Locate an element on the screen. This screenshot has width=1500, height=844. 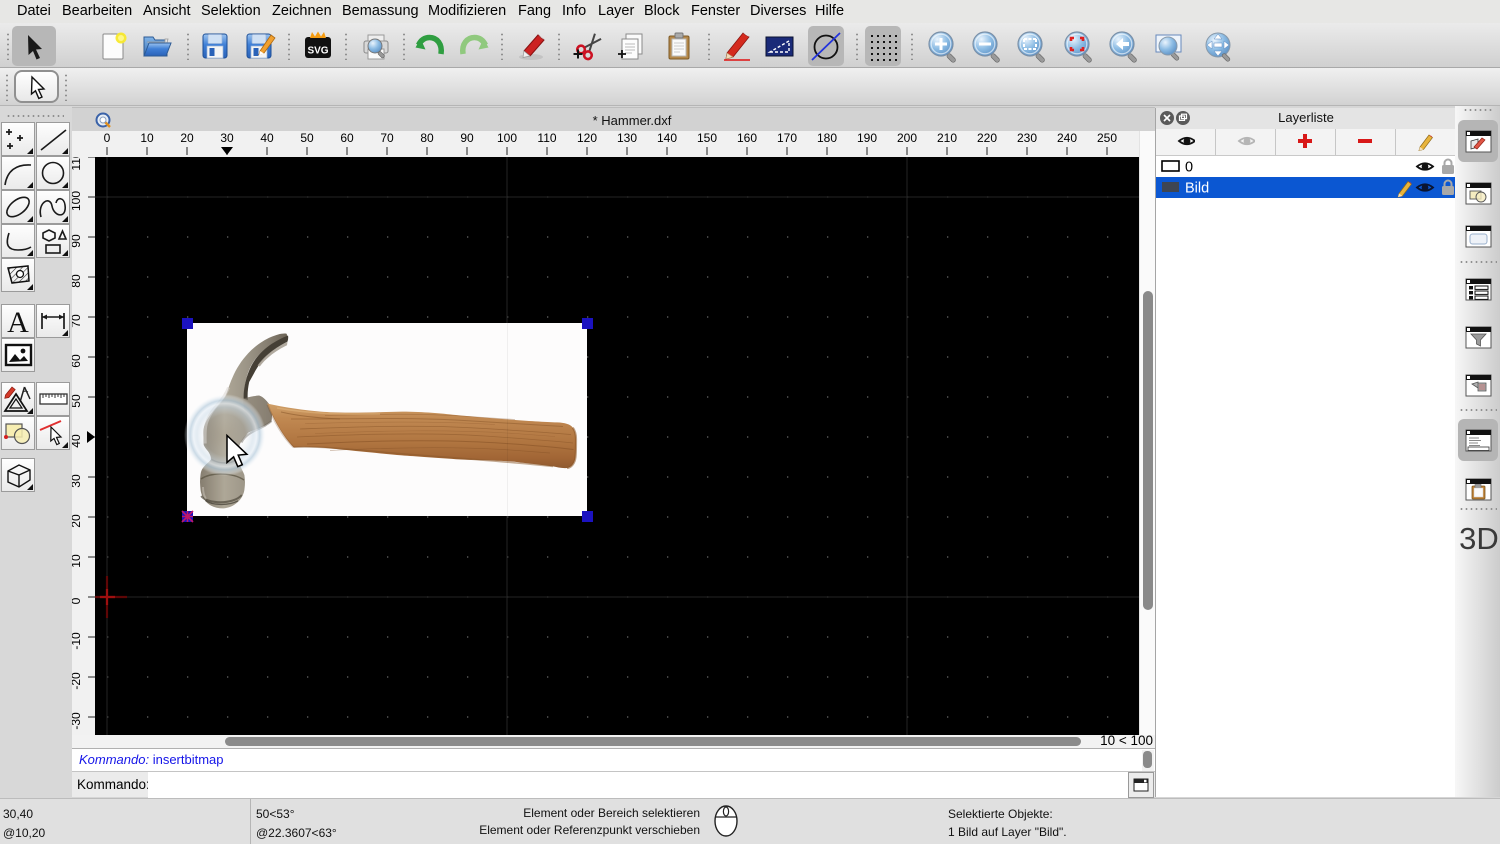
svg-text: 120 is located at coordinates (587, 138).